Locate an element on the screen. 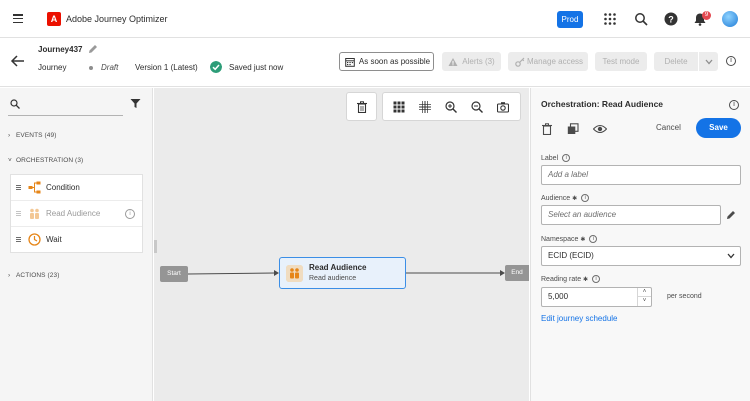 This screenshot has width=750, height=401. canvas-toolbar-delete is located at coordinates (361, 106).